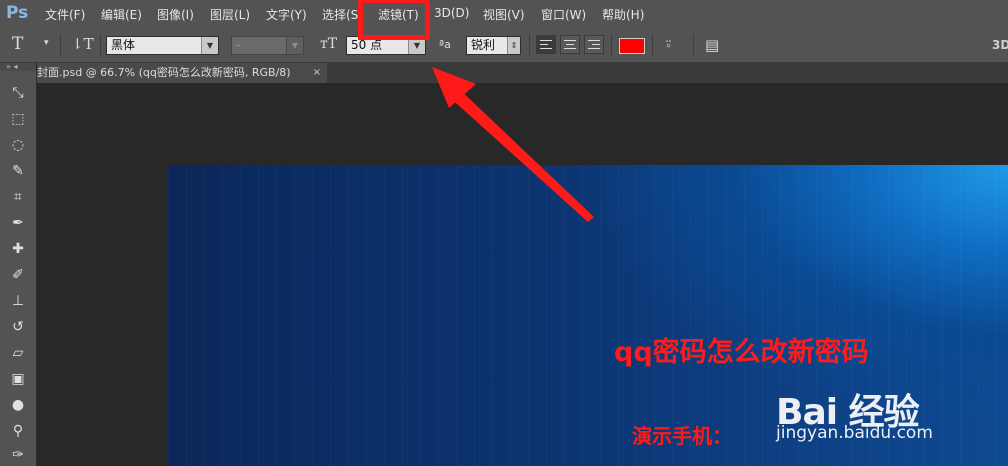  What do you see at coordinates (18, 455) in the screenshot?
I see `pen-tool-icon: ✑` at bounding box center [18, 455].